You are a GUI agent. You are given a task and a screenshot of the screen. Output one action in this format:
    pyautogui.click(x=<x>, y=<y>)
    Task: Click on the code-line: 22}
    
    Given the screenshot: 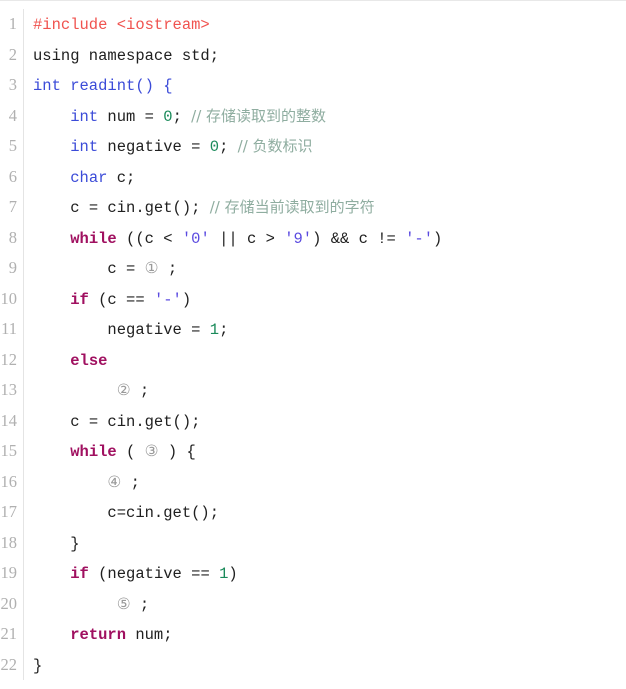 What is the action you would take?
    pyautogui.click(x=313, y=665)
    